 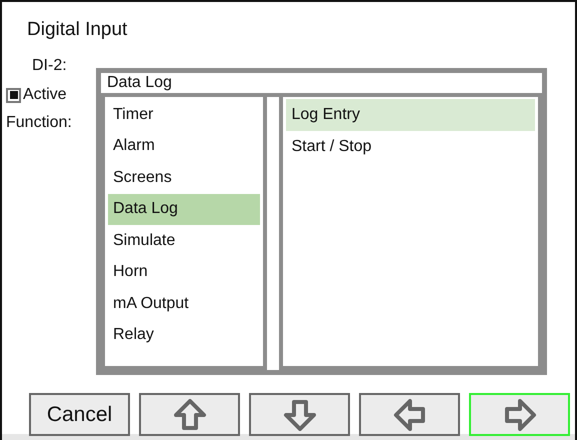 I want to click on input-label: DI-2:, so click(x=49, y=66).